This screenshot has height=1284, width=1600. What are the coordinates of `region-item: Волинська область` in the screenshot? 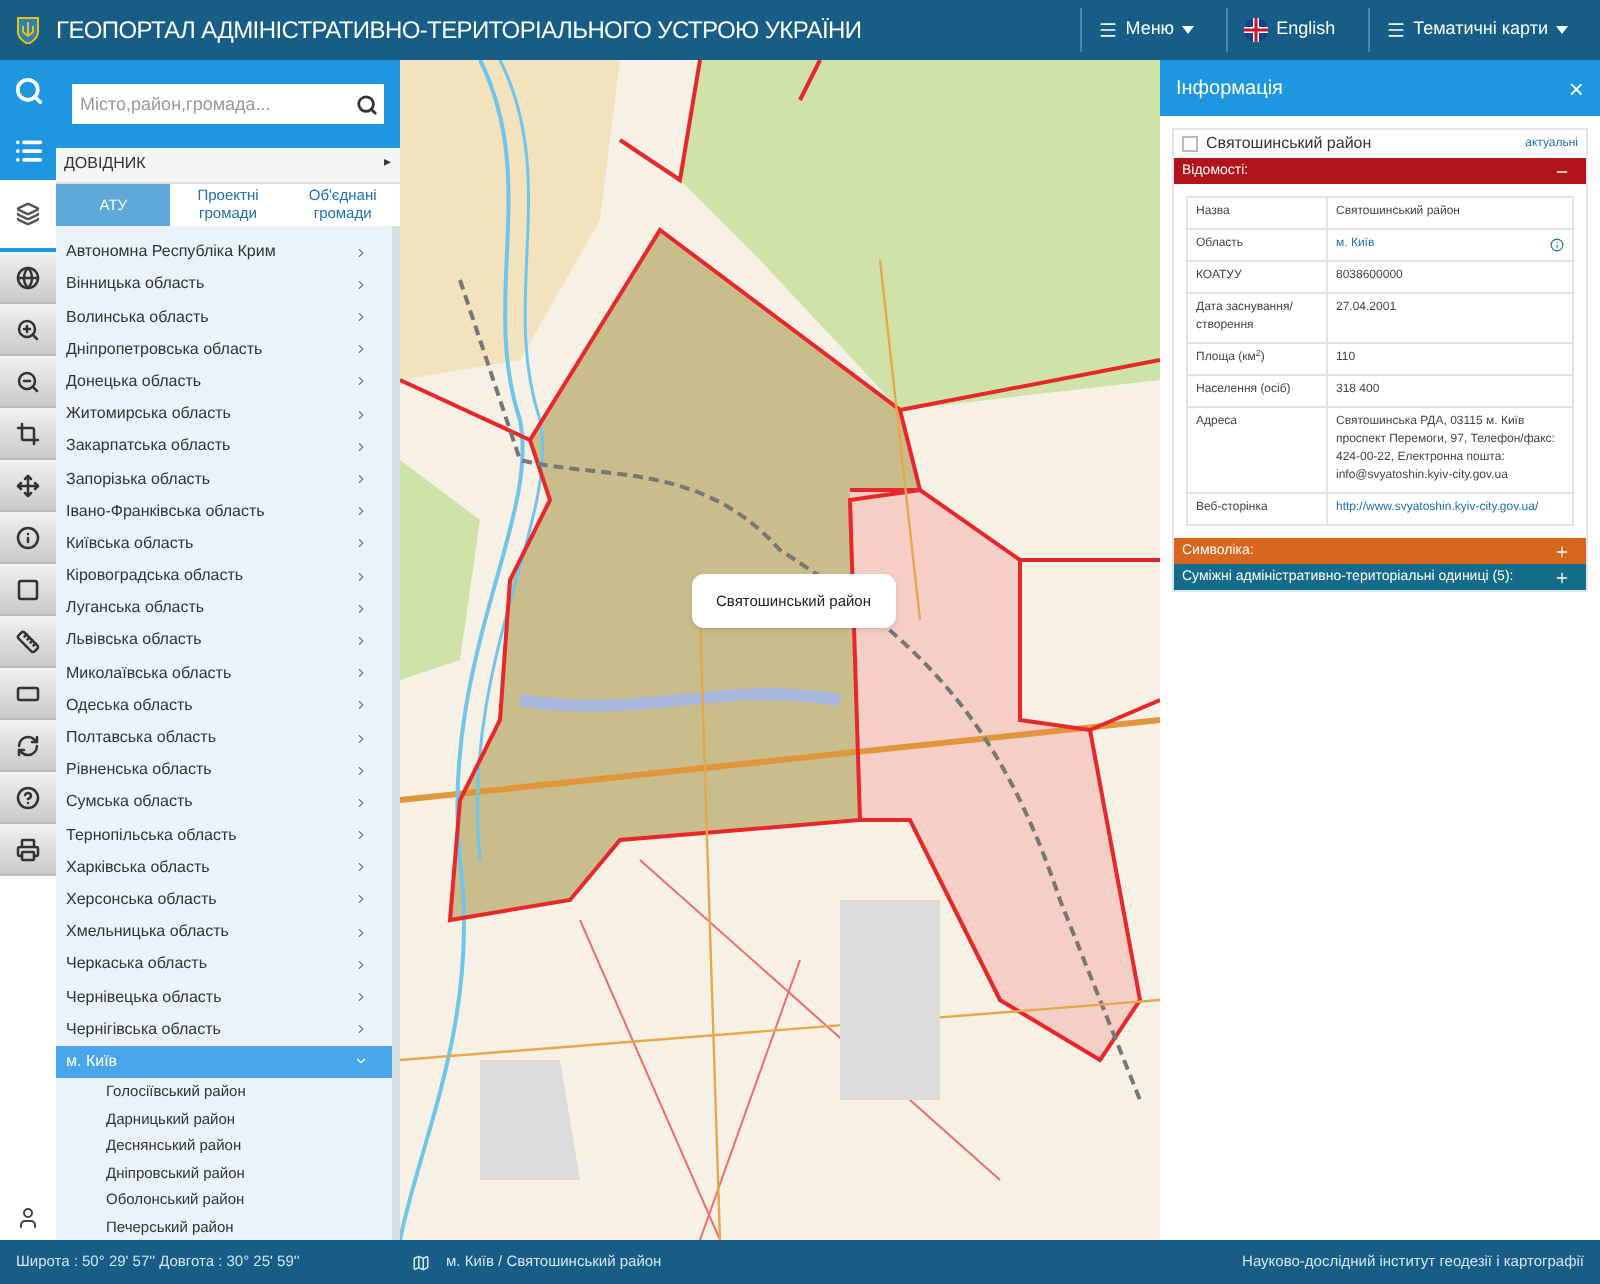 It's located at (224, 317).